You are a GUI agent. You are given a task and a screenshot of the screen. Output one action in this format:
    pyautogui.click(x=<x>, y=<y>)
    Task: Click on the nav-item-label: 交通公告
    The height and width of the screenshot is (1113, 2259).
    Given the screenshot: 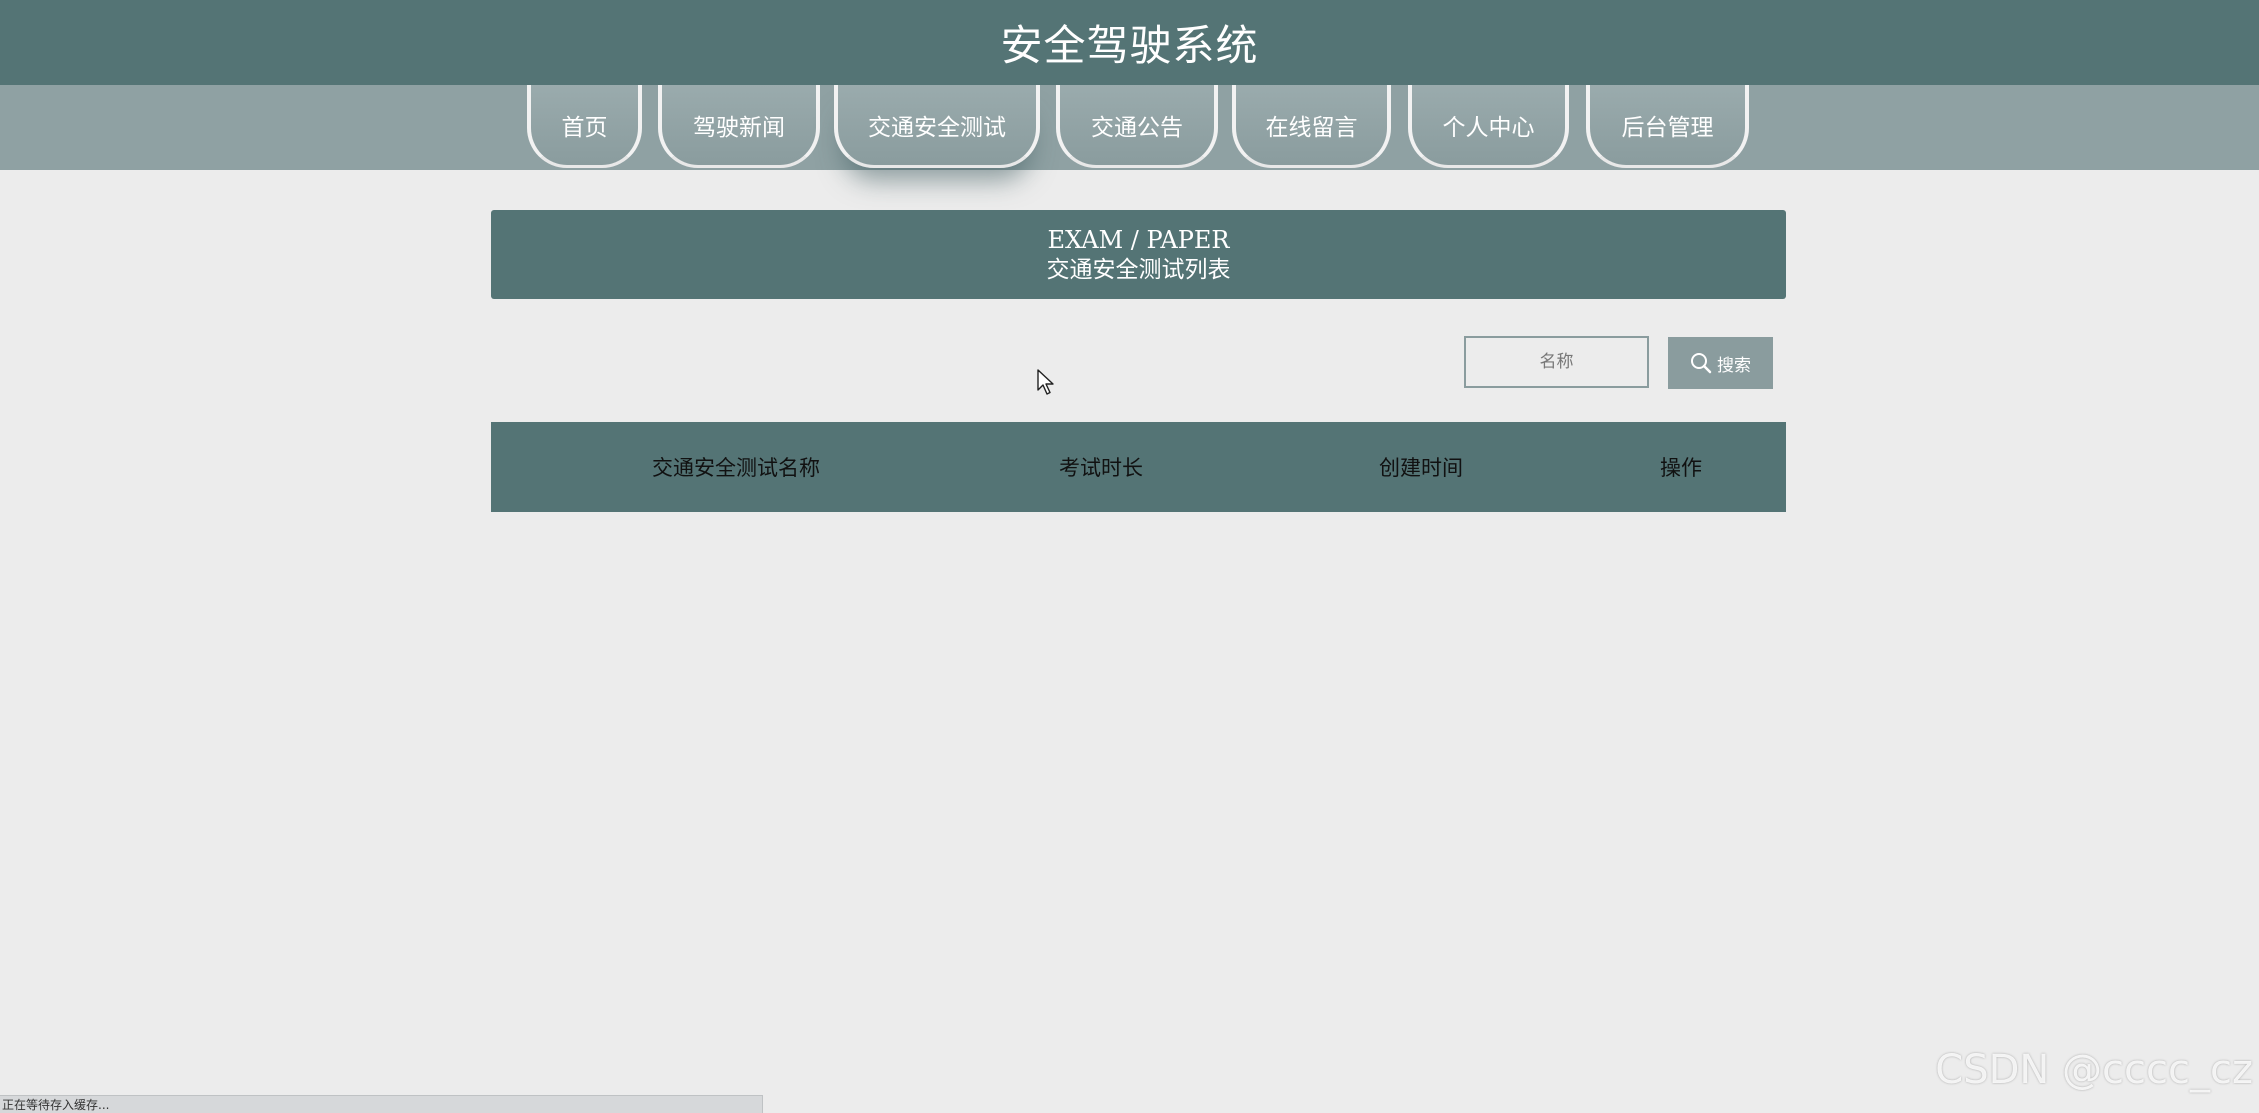 What is the action you would take?
    pyautogui.click(x=1137, y=128)
    